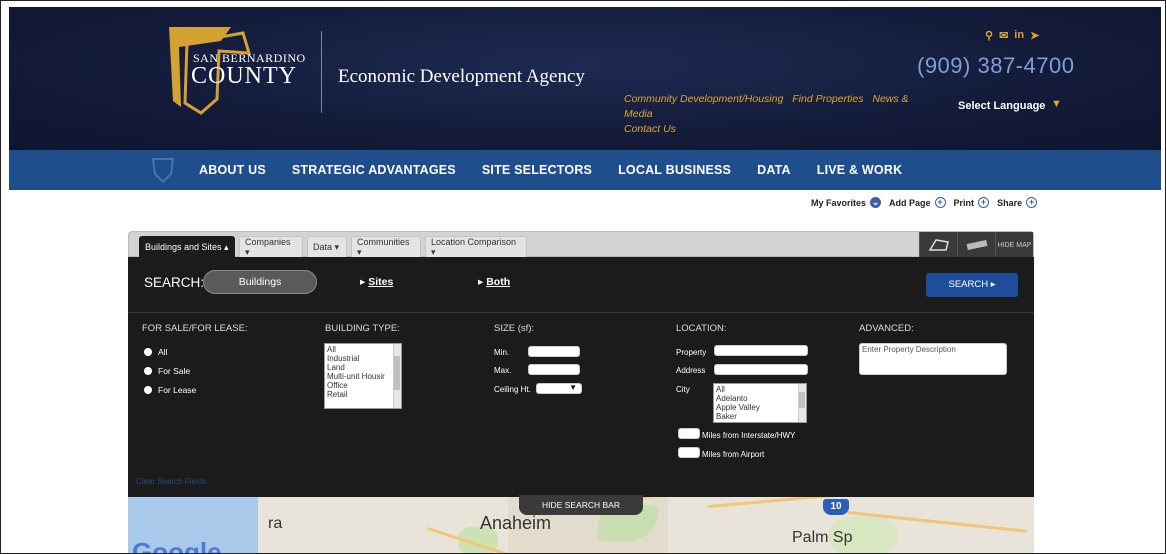 The image size is (1166, 554). What do you see at coordinates (876, 202) in the screenshot?
I see `favorites-icon: ⌄` at bounding box center [876, 202].